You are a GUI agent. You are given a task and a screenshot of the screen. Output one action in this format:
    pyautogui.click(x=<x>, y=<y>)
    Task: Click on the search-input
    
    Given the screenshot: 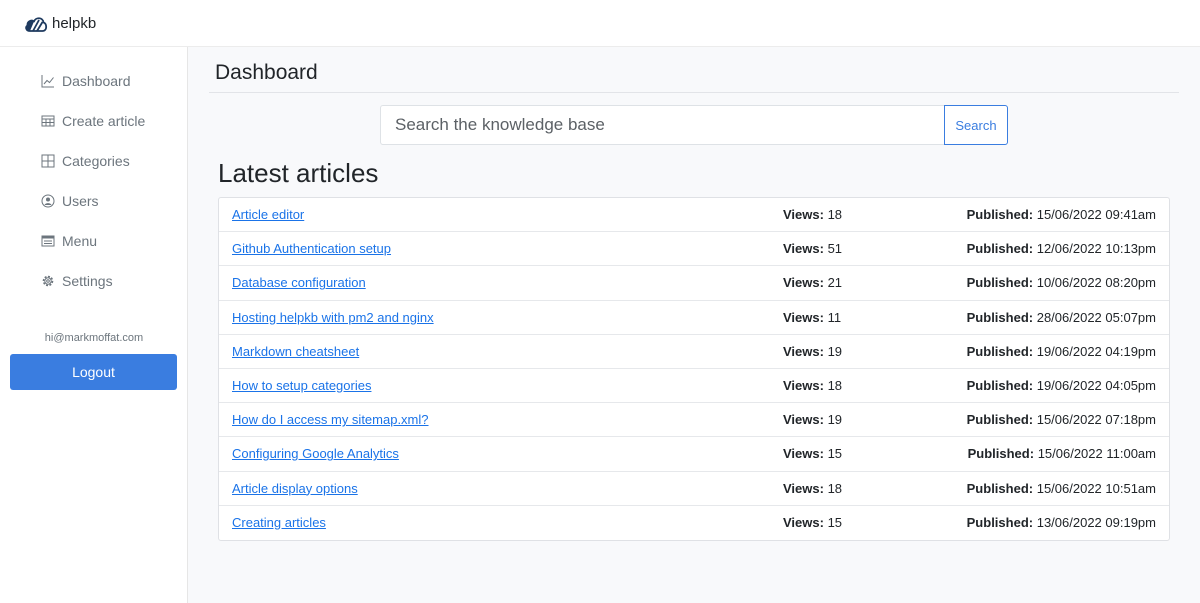 What is the action you would take?
    pyautogui.click(x=662, y=125)
    